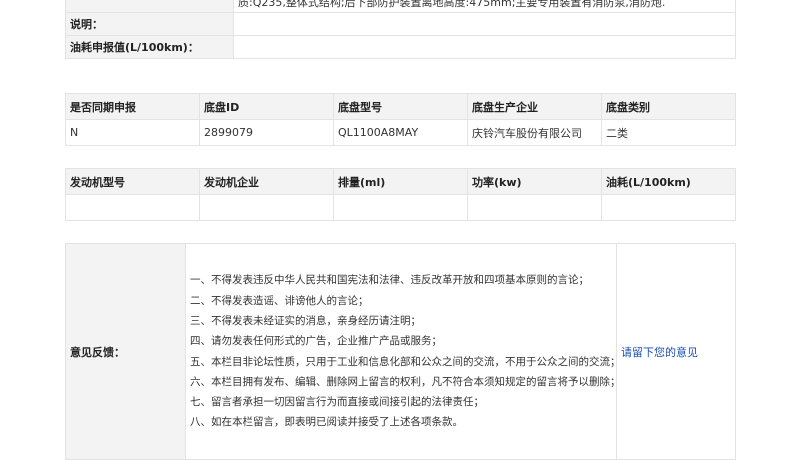 This screenshot has height=460, width=800. I want to click on engine-table: 发动机型号 发动机企业 排量(ml) 功率(kw) 油耗(L/100km), so click(400, 194).